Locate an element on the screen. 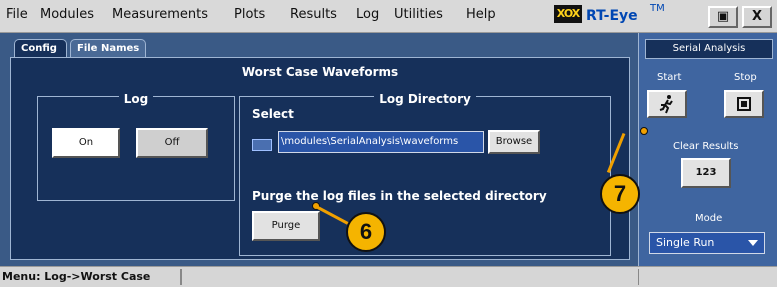  menu-plots: Plots is located at coordinates (249, 14).